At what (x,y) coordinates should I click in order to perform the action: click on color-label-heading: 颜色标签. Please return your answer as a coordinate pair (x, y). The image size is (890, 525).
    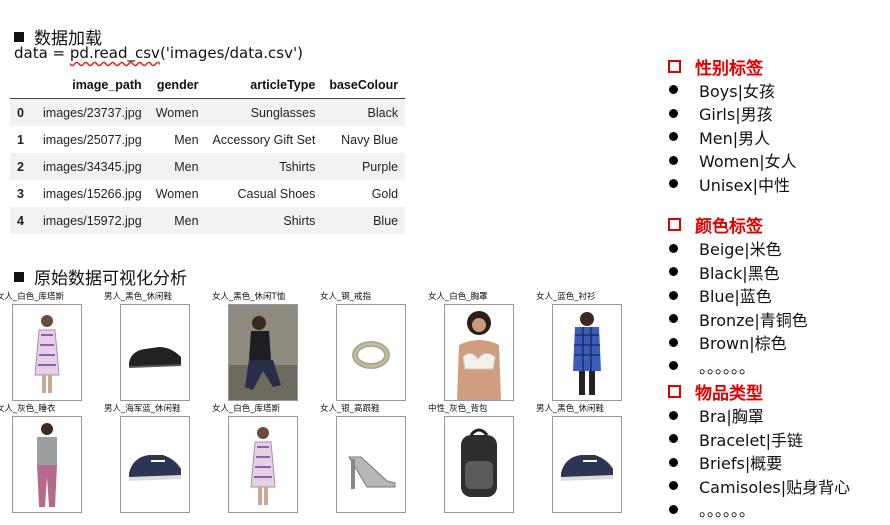
    Looking at the image, I should click on (778, 225).